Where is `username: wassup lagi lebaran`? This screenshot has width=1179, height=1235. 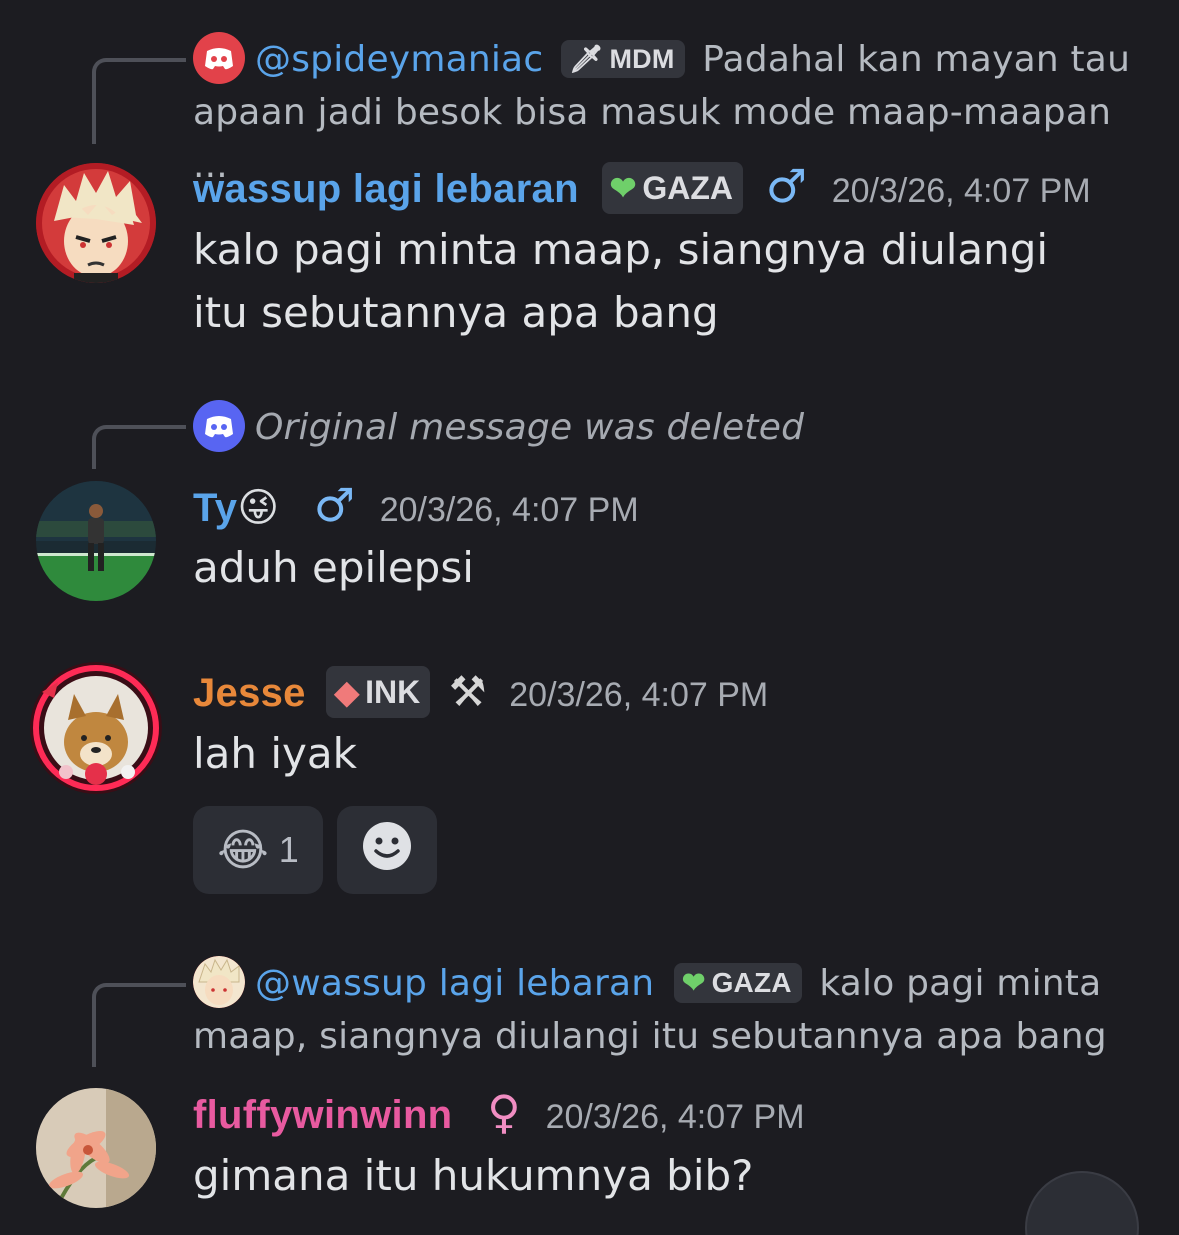
username: wassup lagi lebaran is located at coordinates (386, 189).